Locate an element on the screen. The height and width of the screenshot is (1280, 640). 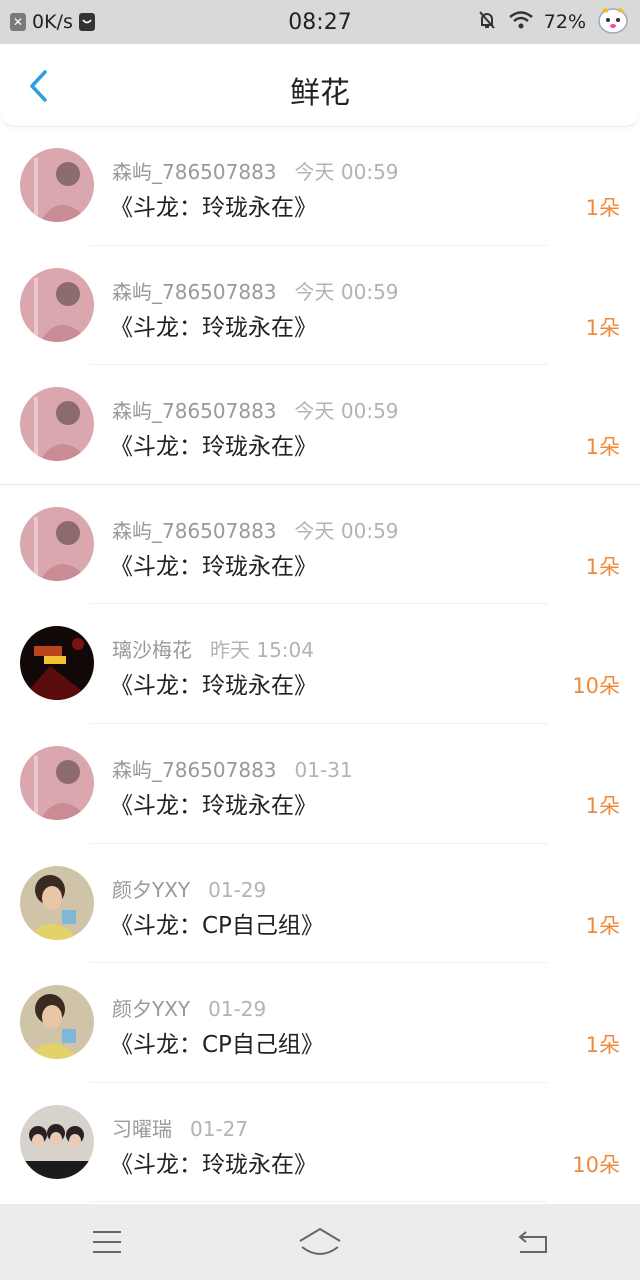
back-nav-button is located at coordinates (533, 1242).